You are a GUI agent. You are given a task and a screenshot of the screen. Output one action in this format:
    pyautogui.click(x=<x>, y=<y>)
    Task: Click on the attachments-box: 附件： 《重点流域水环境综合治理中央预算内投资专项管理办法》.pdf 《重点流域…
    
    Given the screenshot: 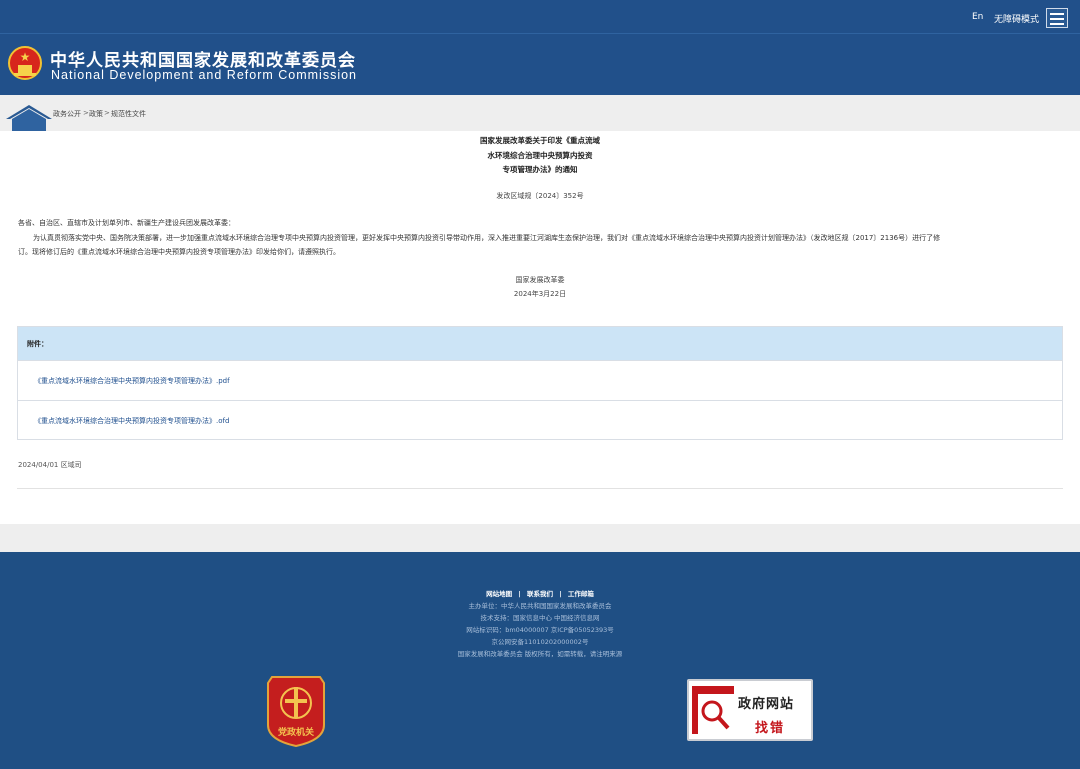 What is the action you would take?
    pyautogui.click(x=540, y=383)
    